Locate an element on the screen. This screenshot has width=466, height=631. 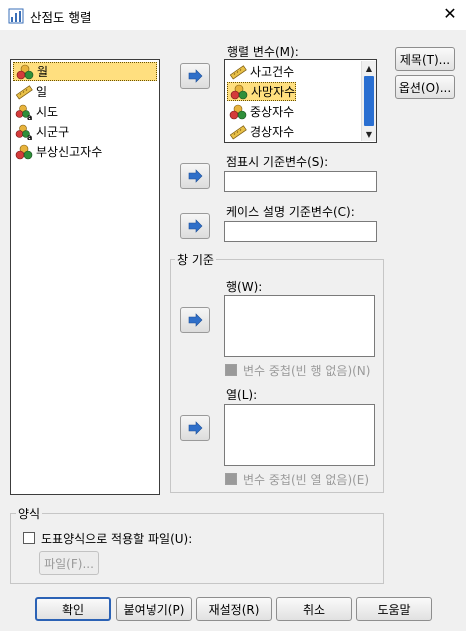
variable-item-label: 일 is located at coordinates (42, 92).